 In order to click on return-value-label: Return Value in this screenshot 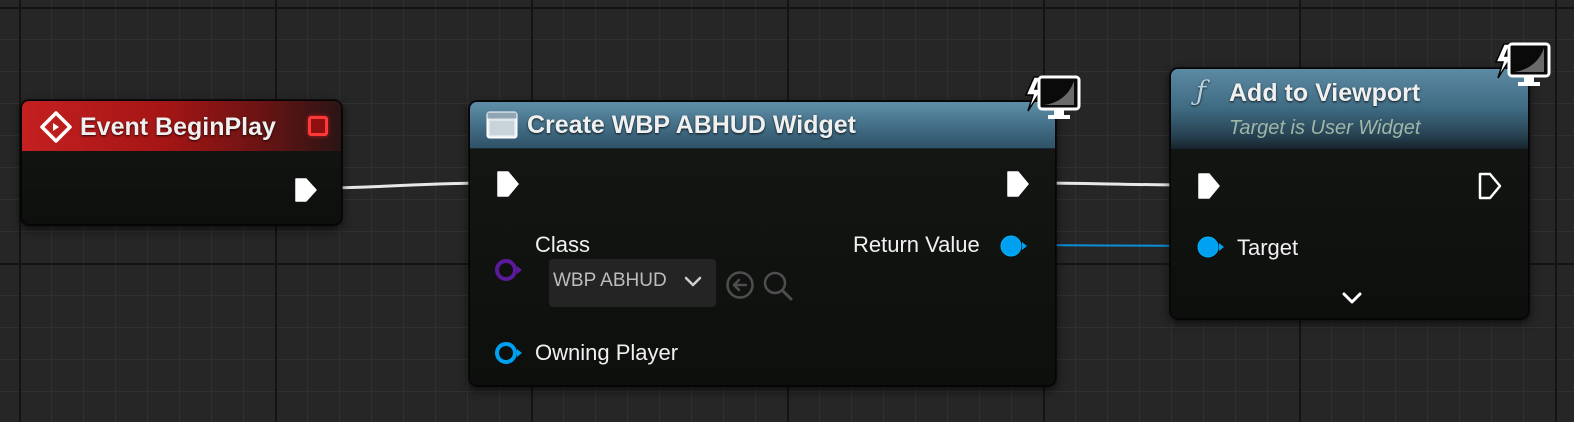, I will do `click(916, 244)`.